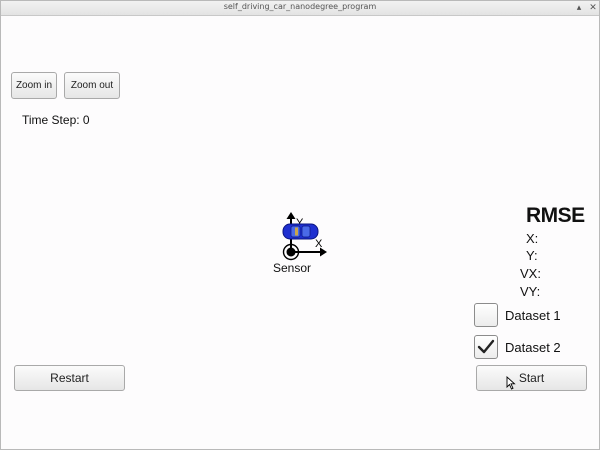 This screenshot has width=600, height=450. I want to click on time-step-readout: Time Step: 0, so click(56, 120).